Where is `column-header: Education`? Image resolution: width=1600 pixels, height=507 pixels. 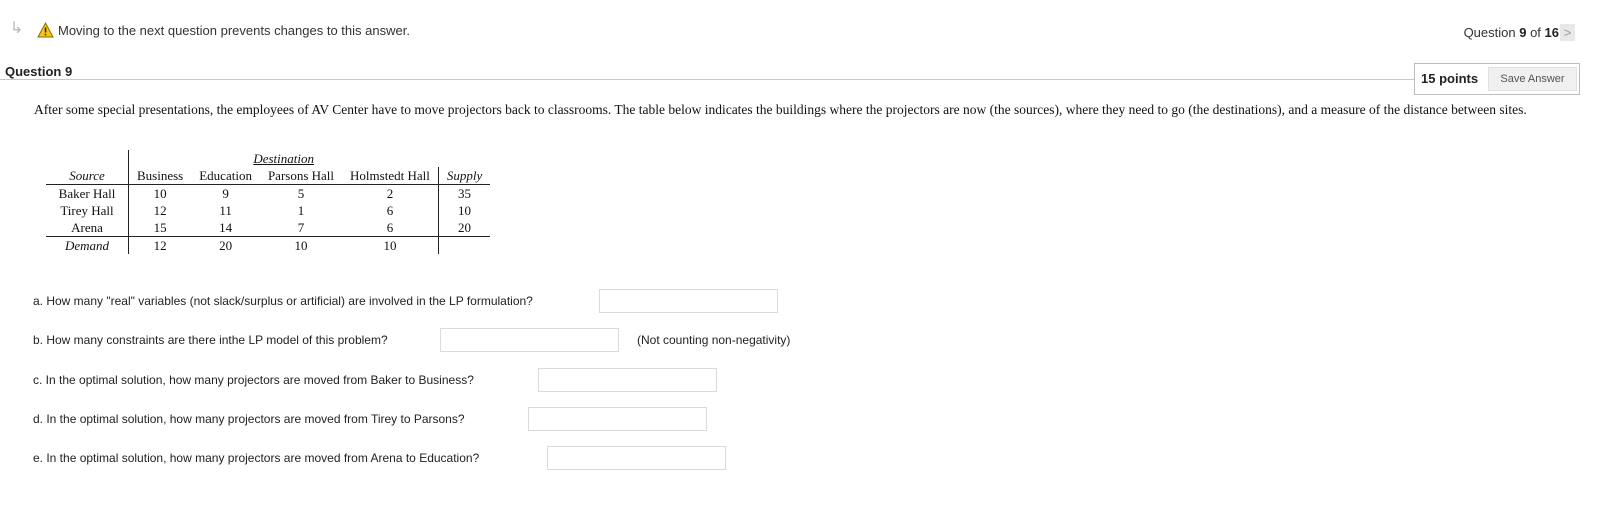
column-header: Education is located at coordinates (225, 176).